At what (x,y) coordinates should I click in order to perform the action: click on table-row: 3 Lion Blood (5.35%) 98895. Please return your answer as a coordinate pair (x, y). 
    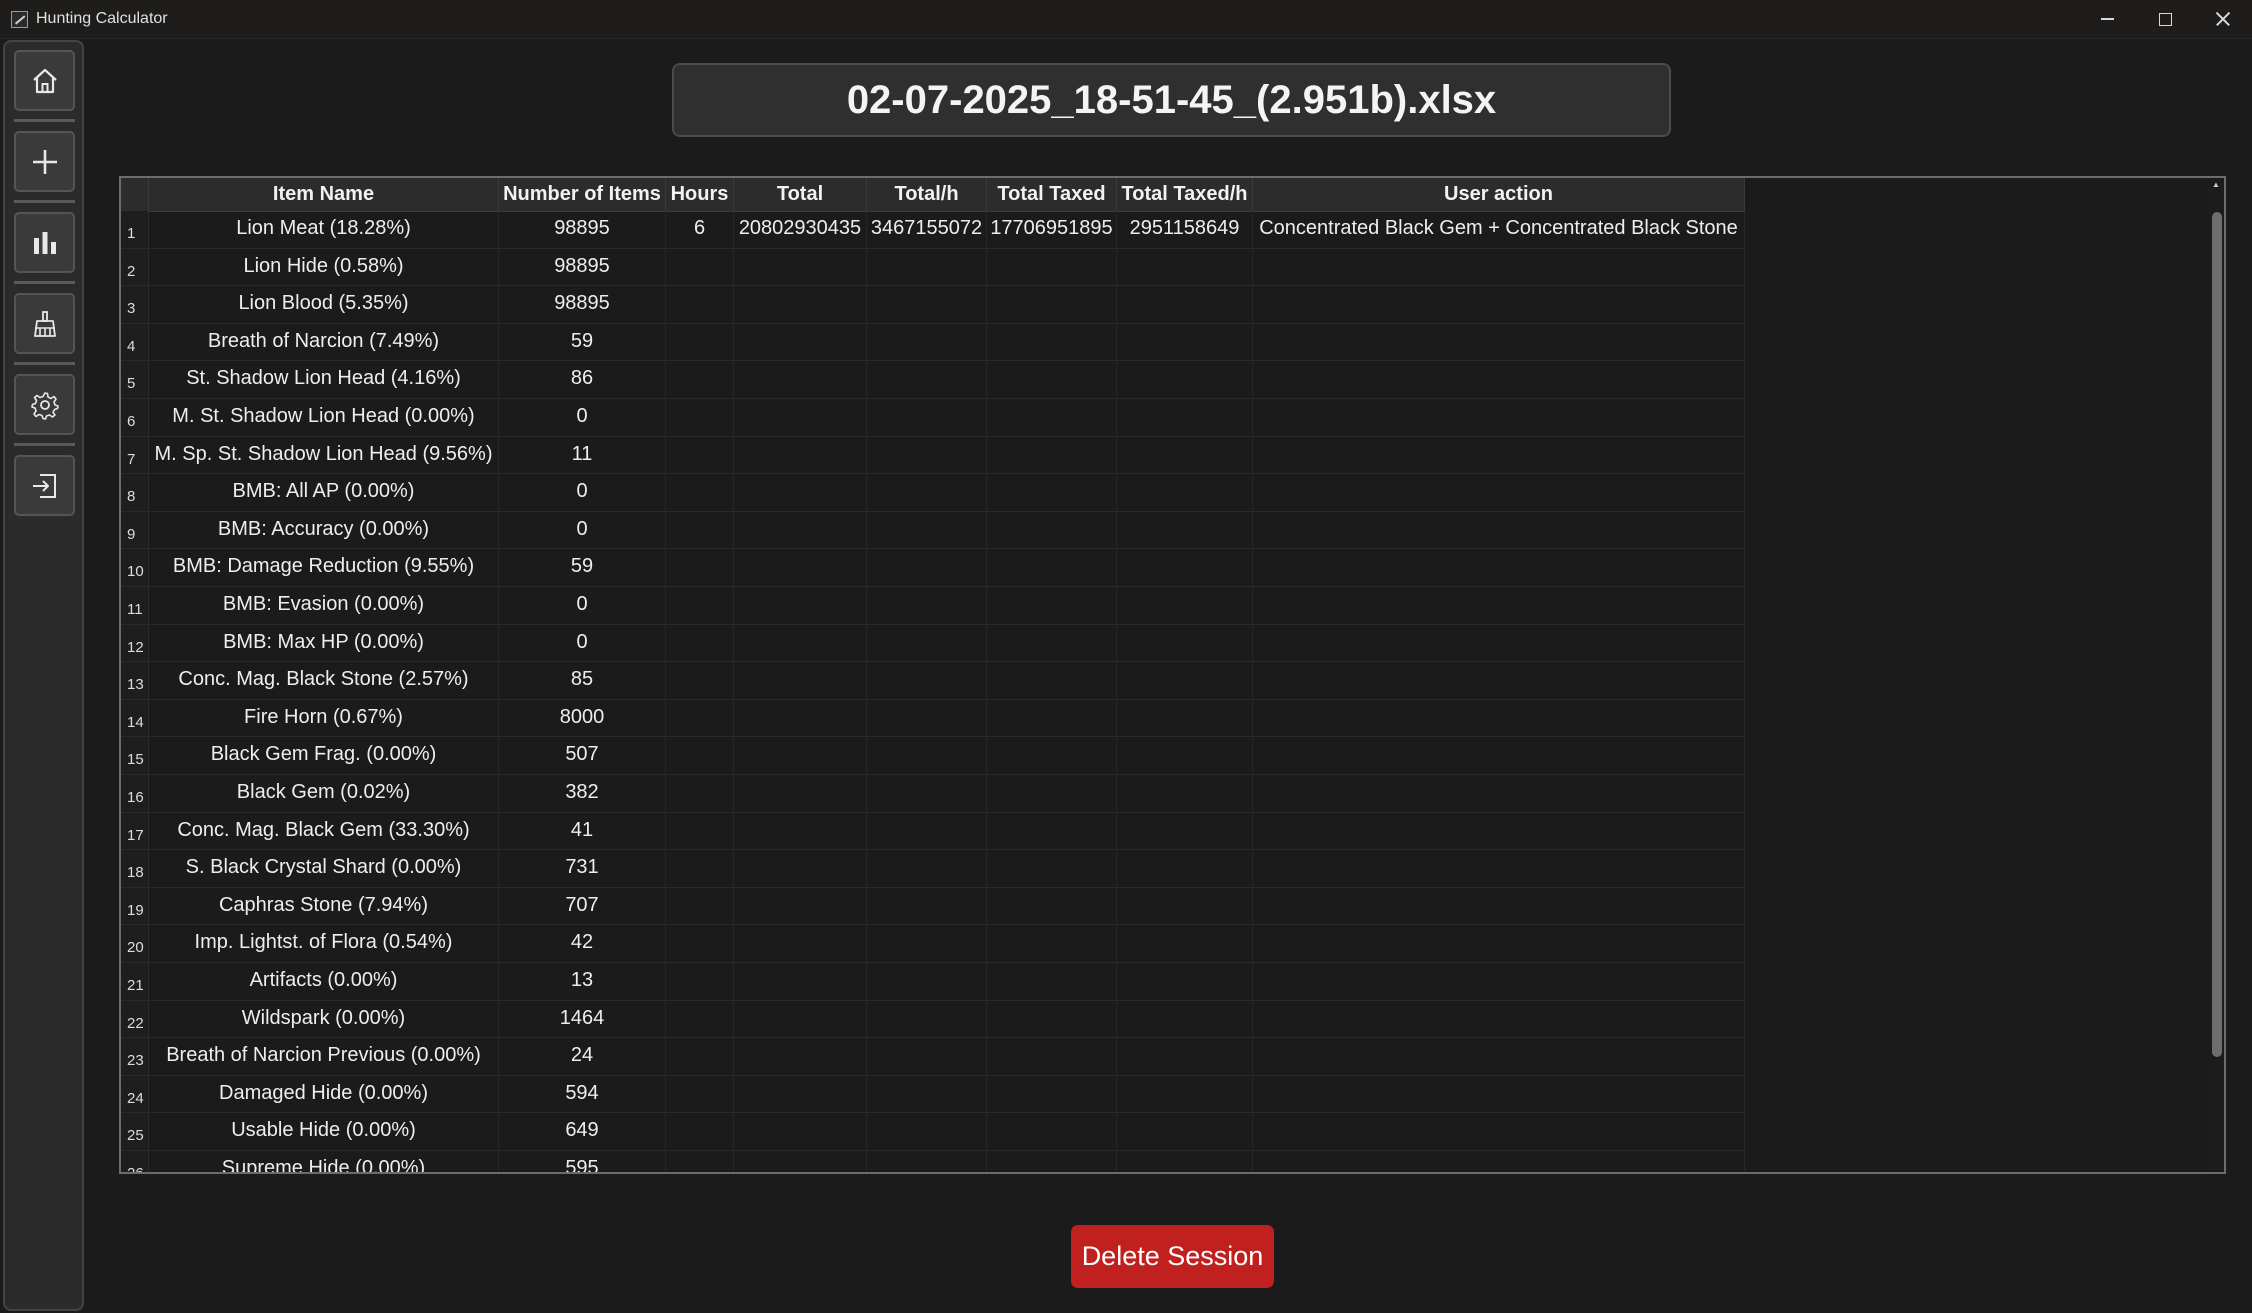
    Looking at the image, I should click on (933, 305).